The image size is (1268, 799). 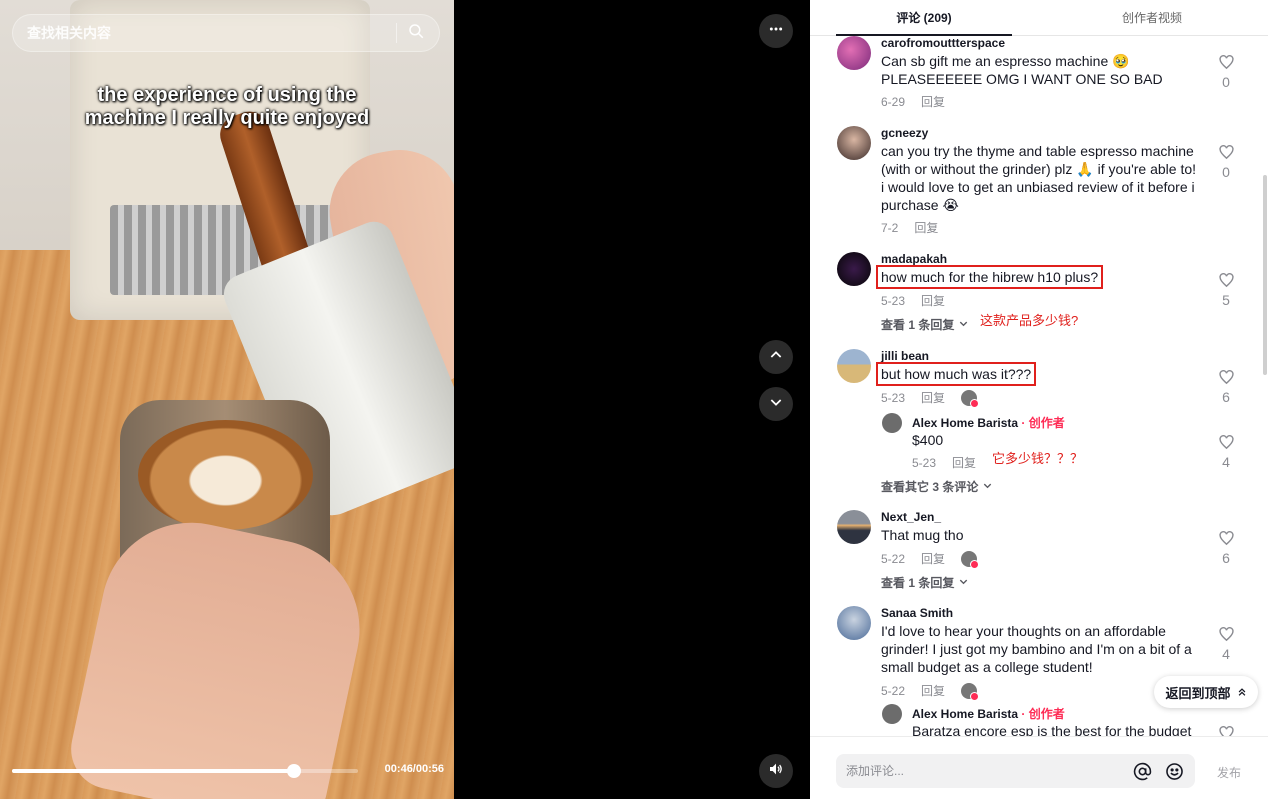 What do you see at coordinates (293, 771) in the screenshot?
I see `progress-handle` at bounding box center [293, 771].